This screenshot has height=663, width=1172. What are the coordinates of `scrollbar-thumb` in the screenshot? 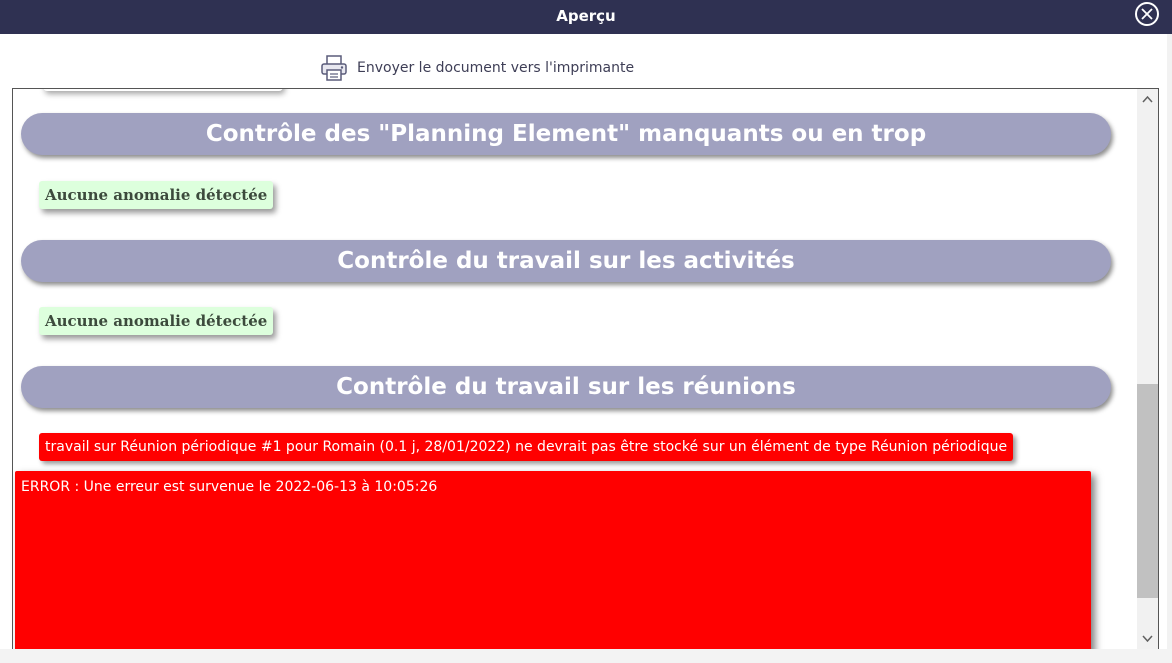 It's located at (1147, 491).